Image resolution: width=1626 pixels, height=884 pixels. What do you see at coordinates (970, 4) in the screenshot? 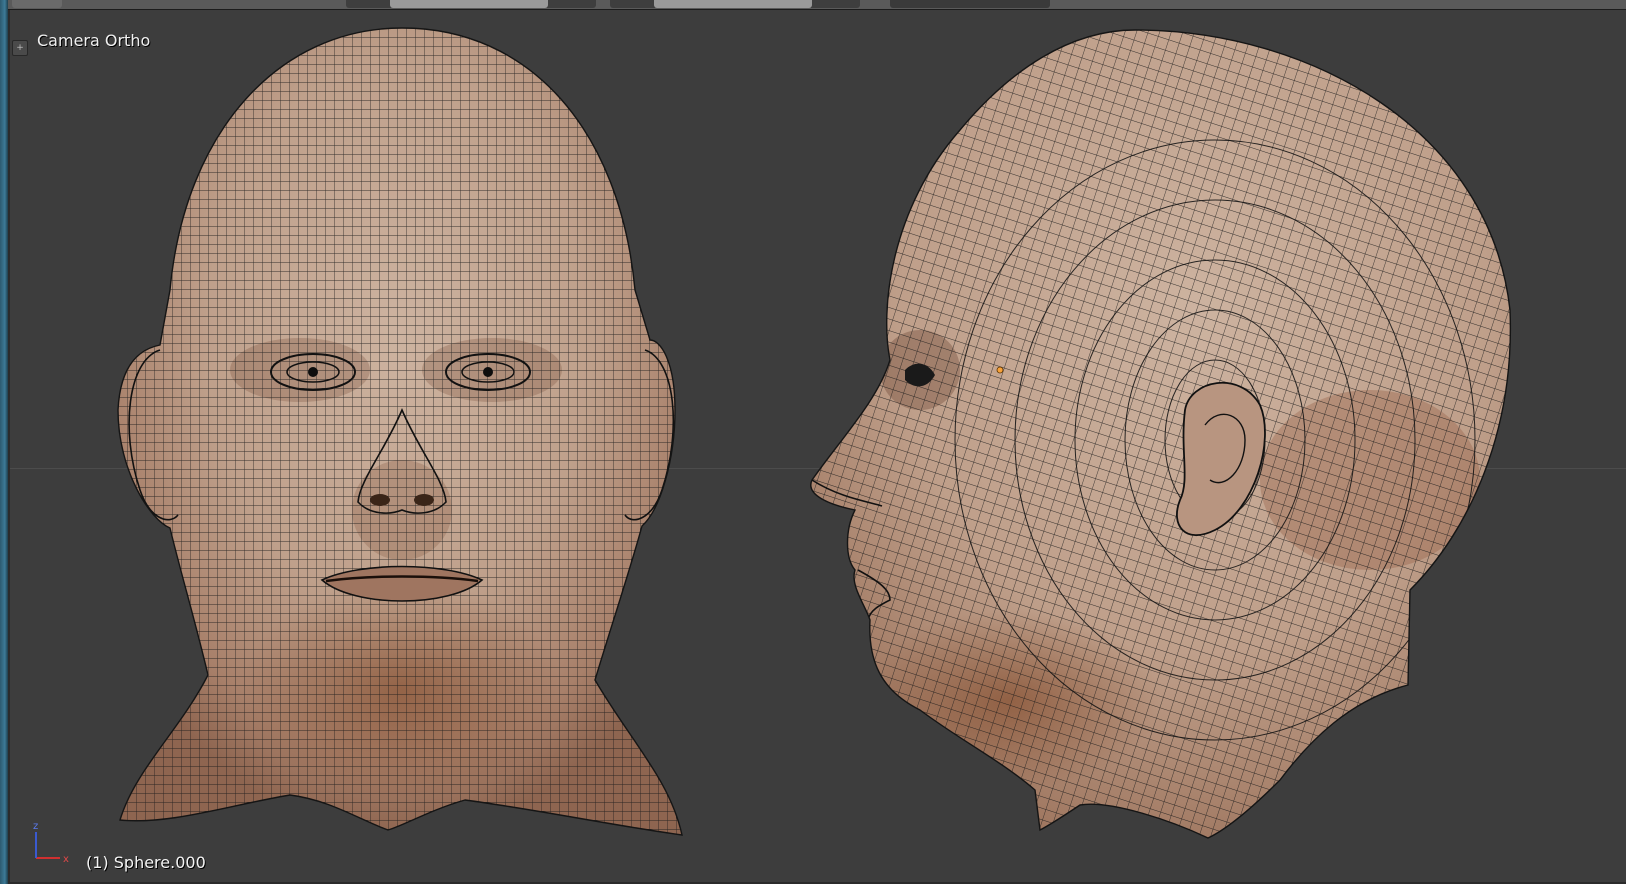
I see `header-selector` at bounding box center [970, 4].